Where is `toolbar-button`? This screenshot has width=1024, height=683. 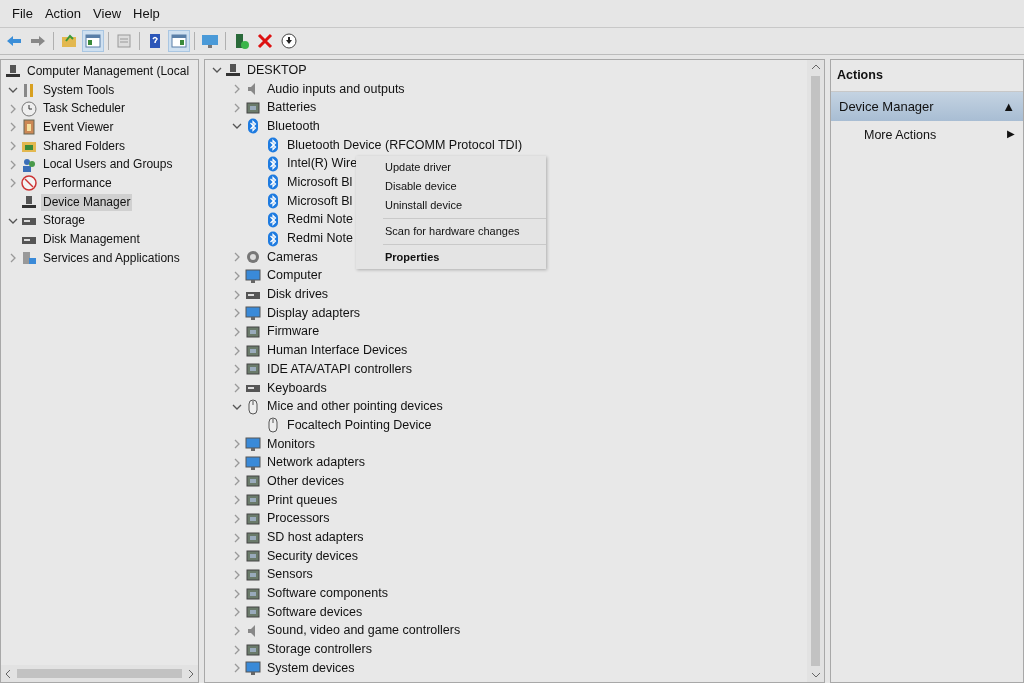 toolbar-button is located at coordinates (289, 41).